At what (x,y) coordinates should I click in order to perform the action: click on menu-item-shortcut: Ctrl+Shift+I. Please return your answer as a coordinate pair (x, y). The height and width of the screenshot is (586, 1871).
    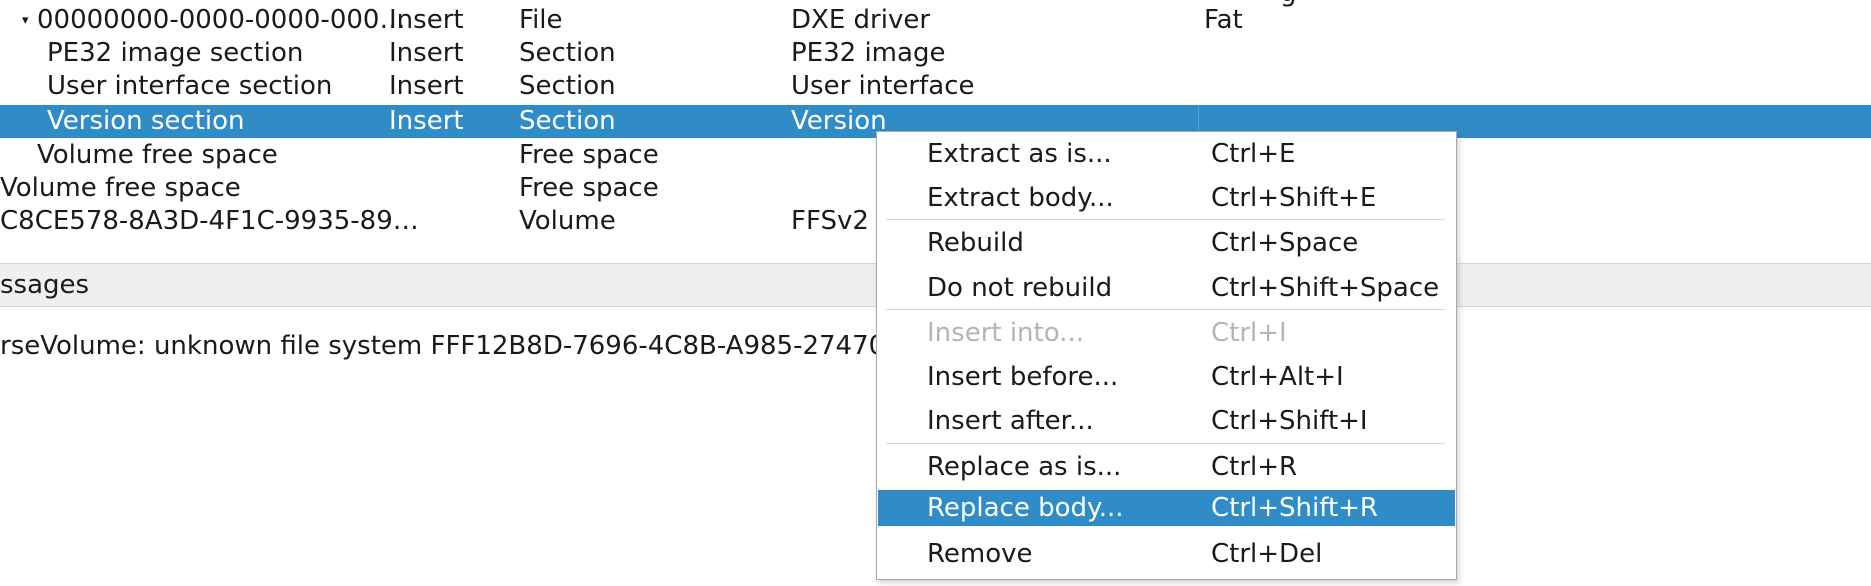
    Looking at the image, I should click on (1289, 421).